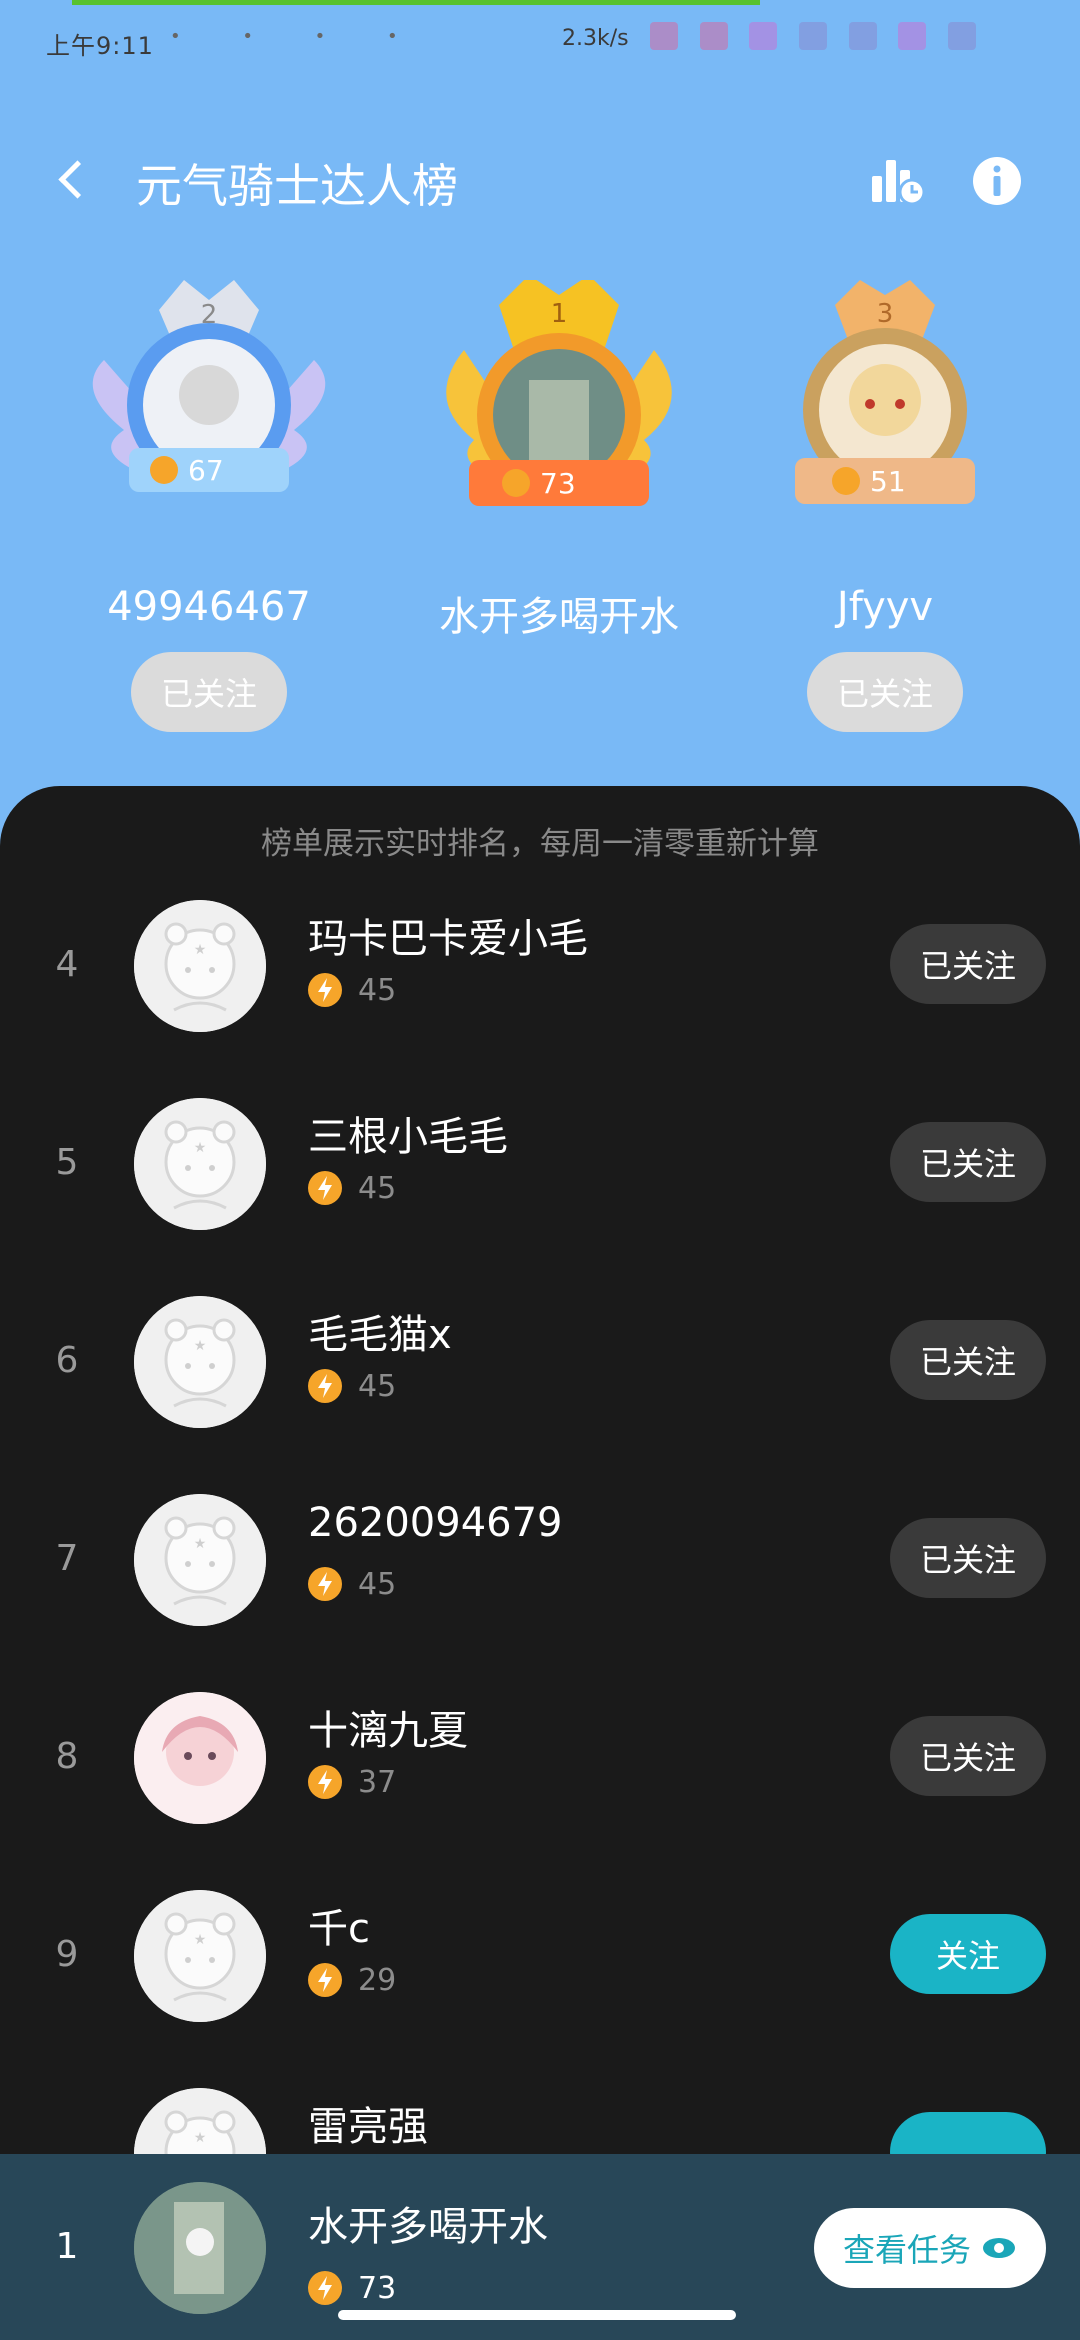 Image resolution: width=1080 pixels, height=2340 pixels. Describe the element at coordinates (377, 1980) in the screenshot. I see `user-score-value: 29` at that location.